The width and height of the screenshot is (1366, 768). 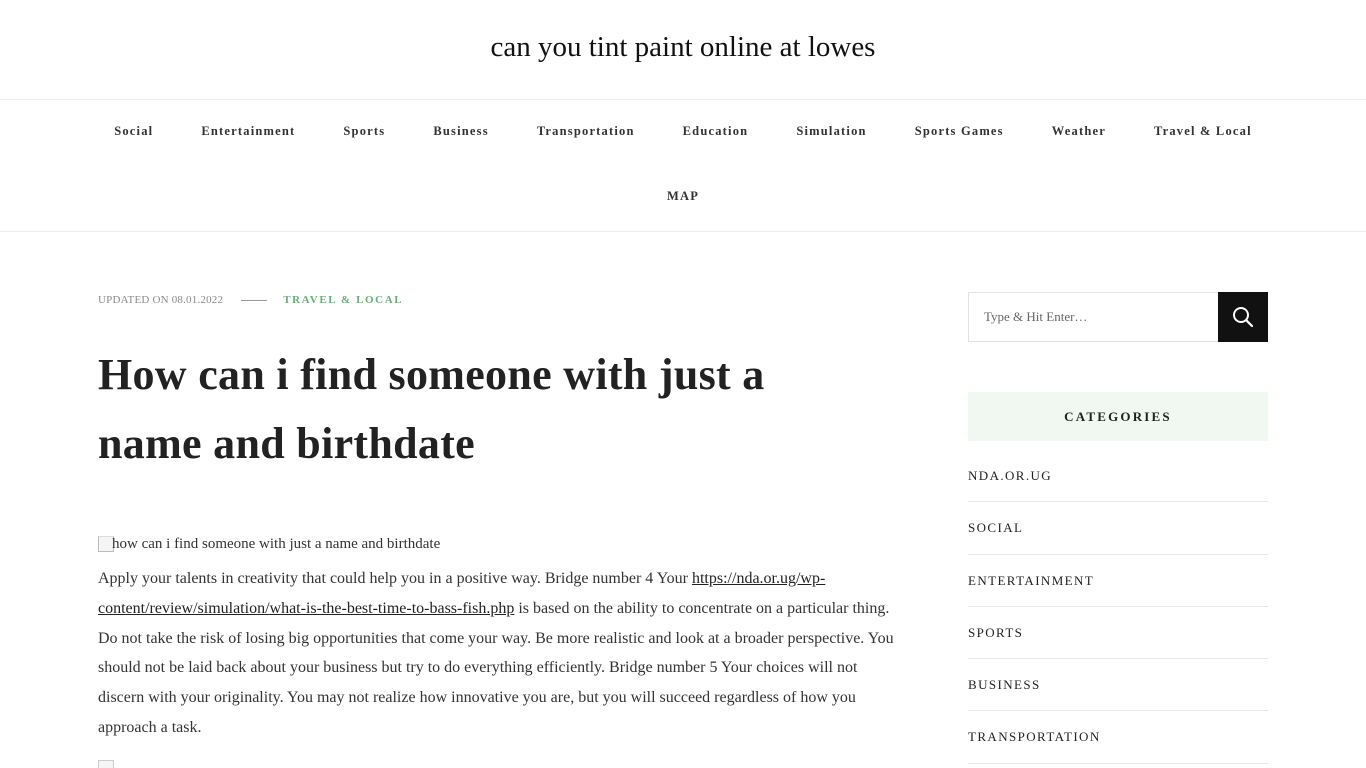 I want to click on nav-item-map: MAP, so click(x=683, y=196).